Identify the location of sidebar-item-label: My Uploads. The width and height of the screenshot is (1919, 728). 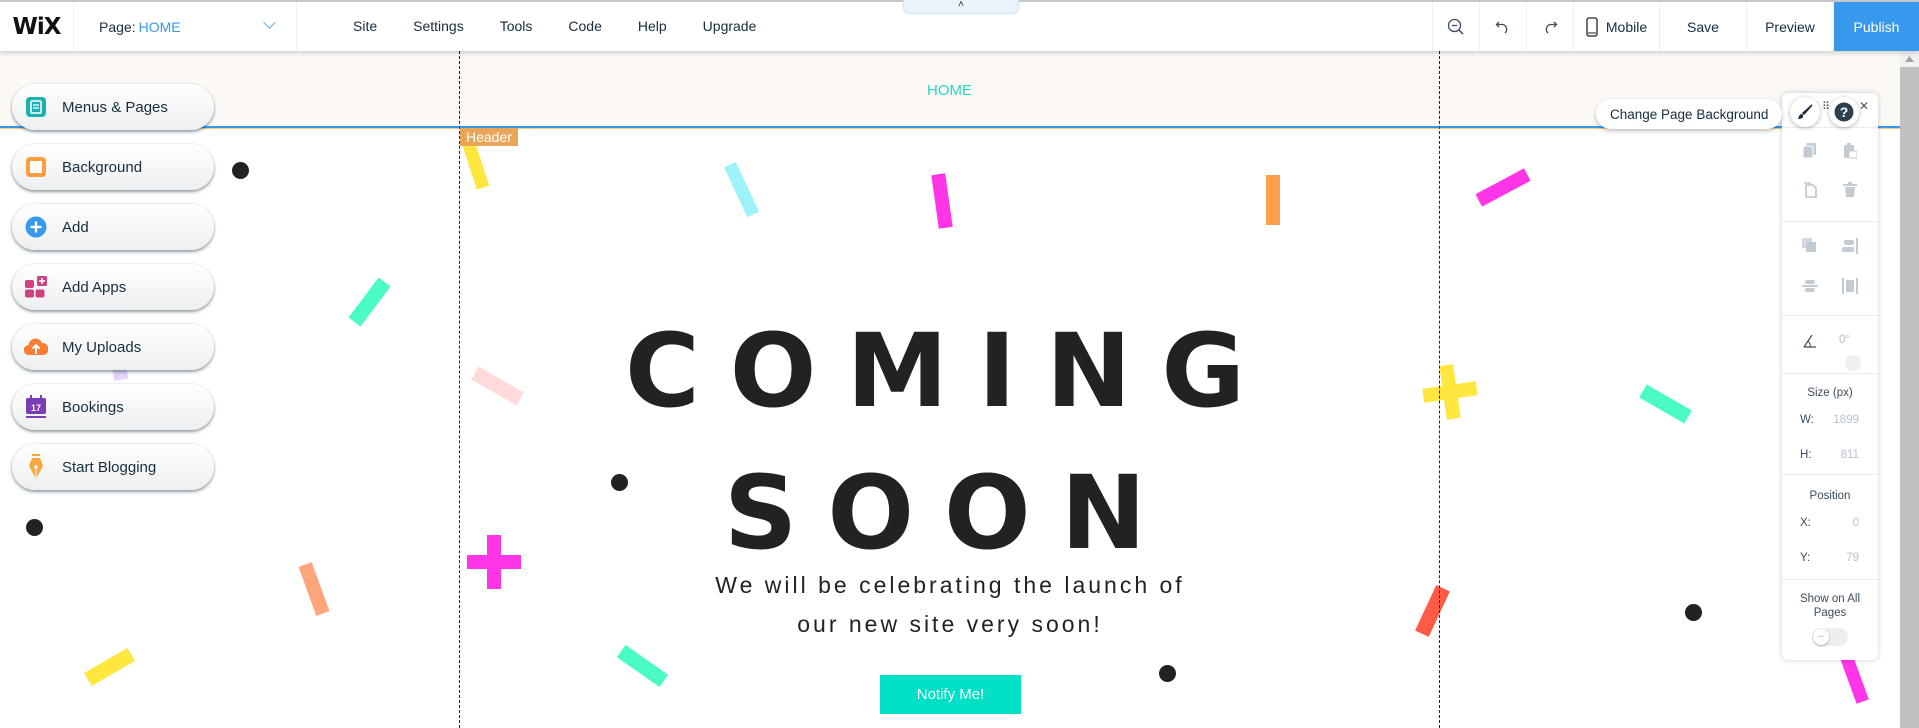
(102, 347).